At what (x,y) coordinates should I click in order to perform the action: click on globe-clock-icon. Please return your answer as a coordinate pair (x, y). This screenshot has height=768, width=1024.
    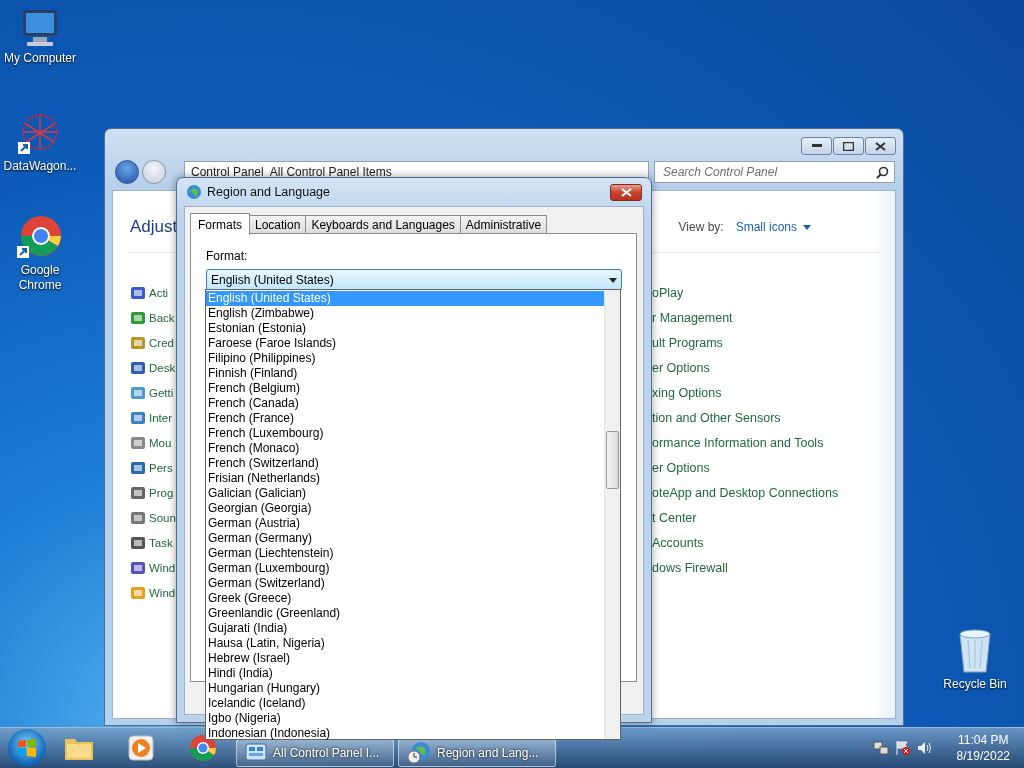
    Looking at the image, I should click on (419, 753).